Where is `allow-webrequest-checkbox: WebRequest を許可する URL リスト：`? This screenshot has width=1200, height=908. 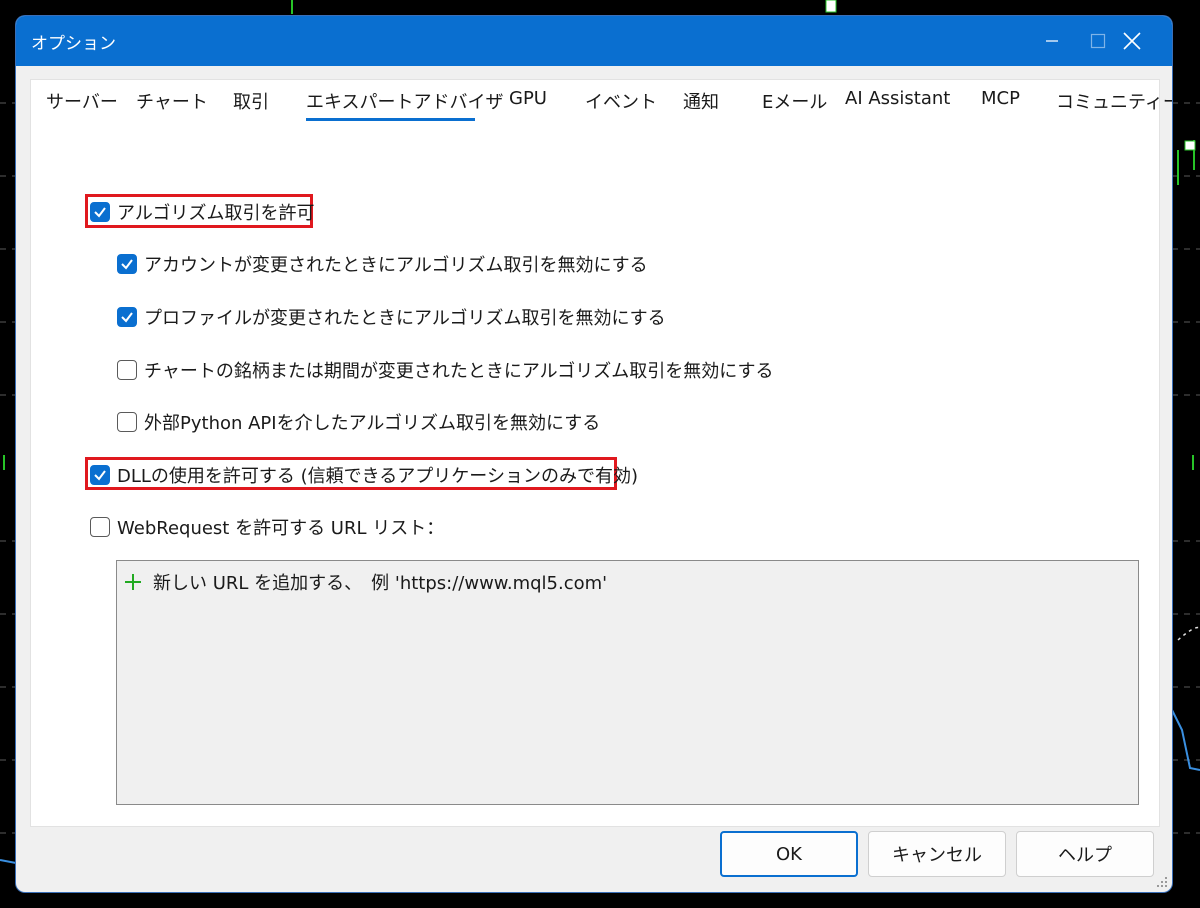 allow-webrequest-checkbox: WebRequest を許可する URL リスト： is located at coordinates (267, 527).